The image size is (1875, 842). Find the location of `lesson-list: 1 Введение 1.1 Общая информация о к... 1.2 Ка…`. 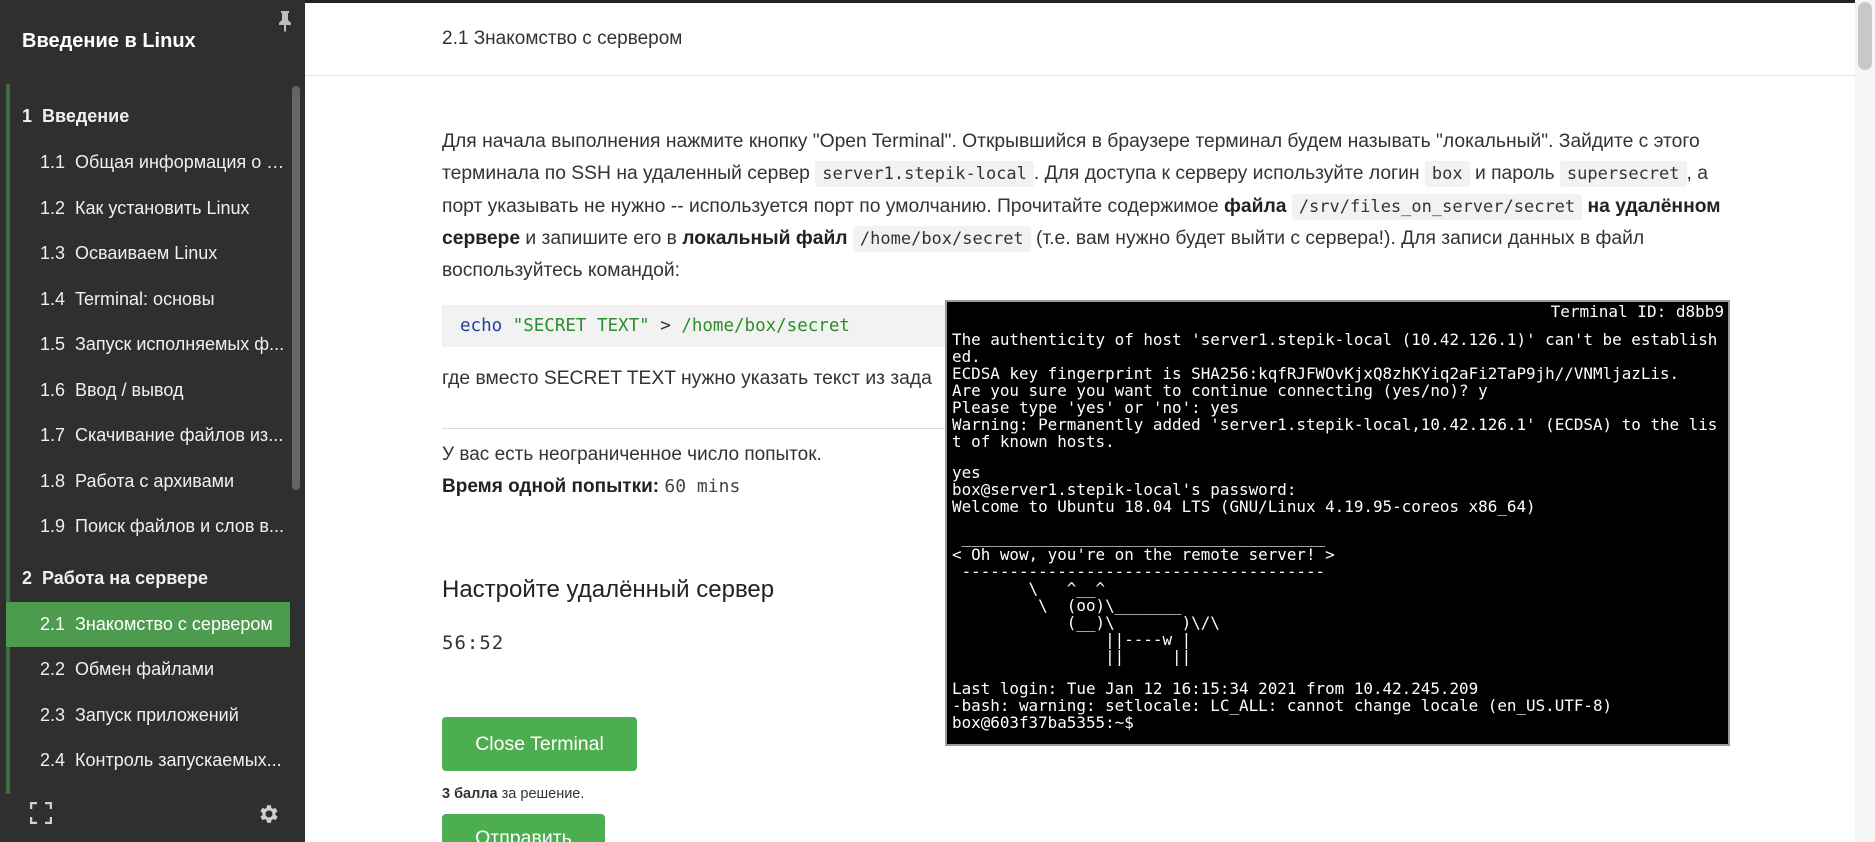

lesson-list: 1 Введение 1.1 Общая информация о к... 1.2 Ка… is located at coordinates (148, 438).